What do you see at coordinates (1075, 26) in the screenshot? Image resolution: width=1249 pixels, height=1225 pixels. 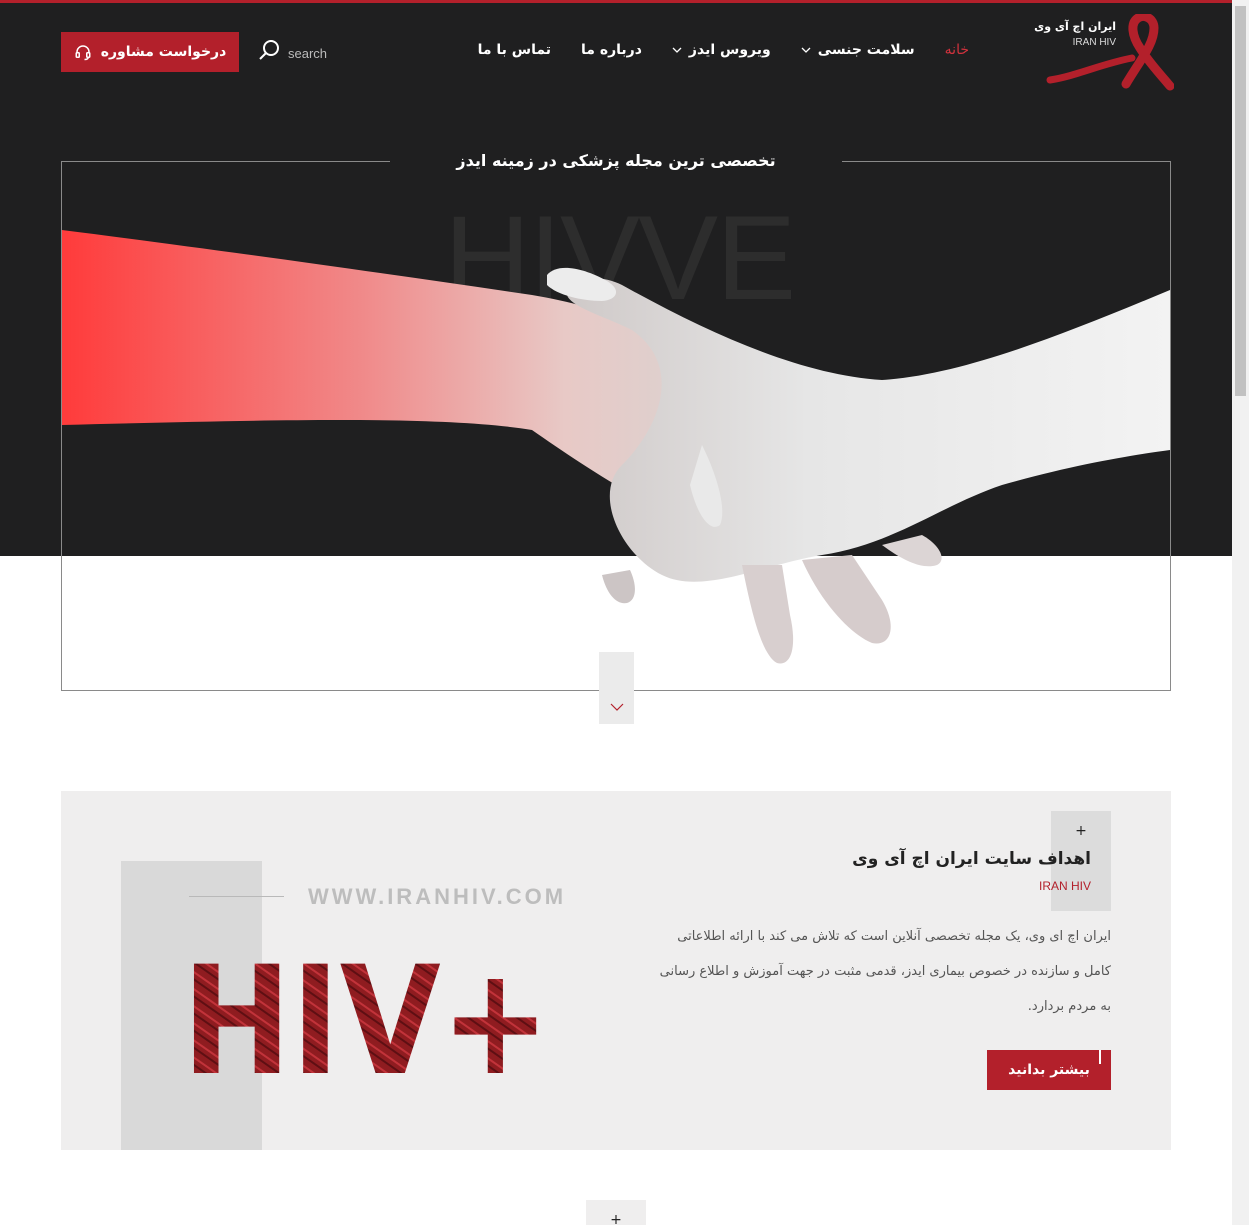 I see `logo-text-fa: ایران اچ آی وی` at bounding box center [1075, 26].